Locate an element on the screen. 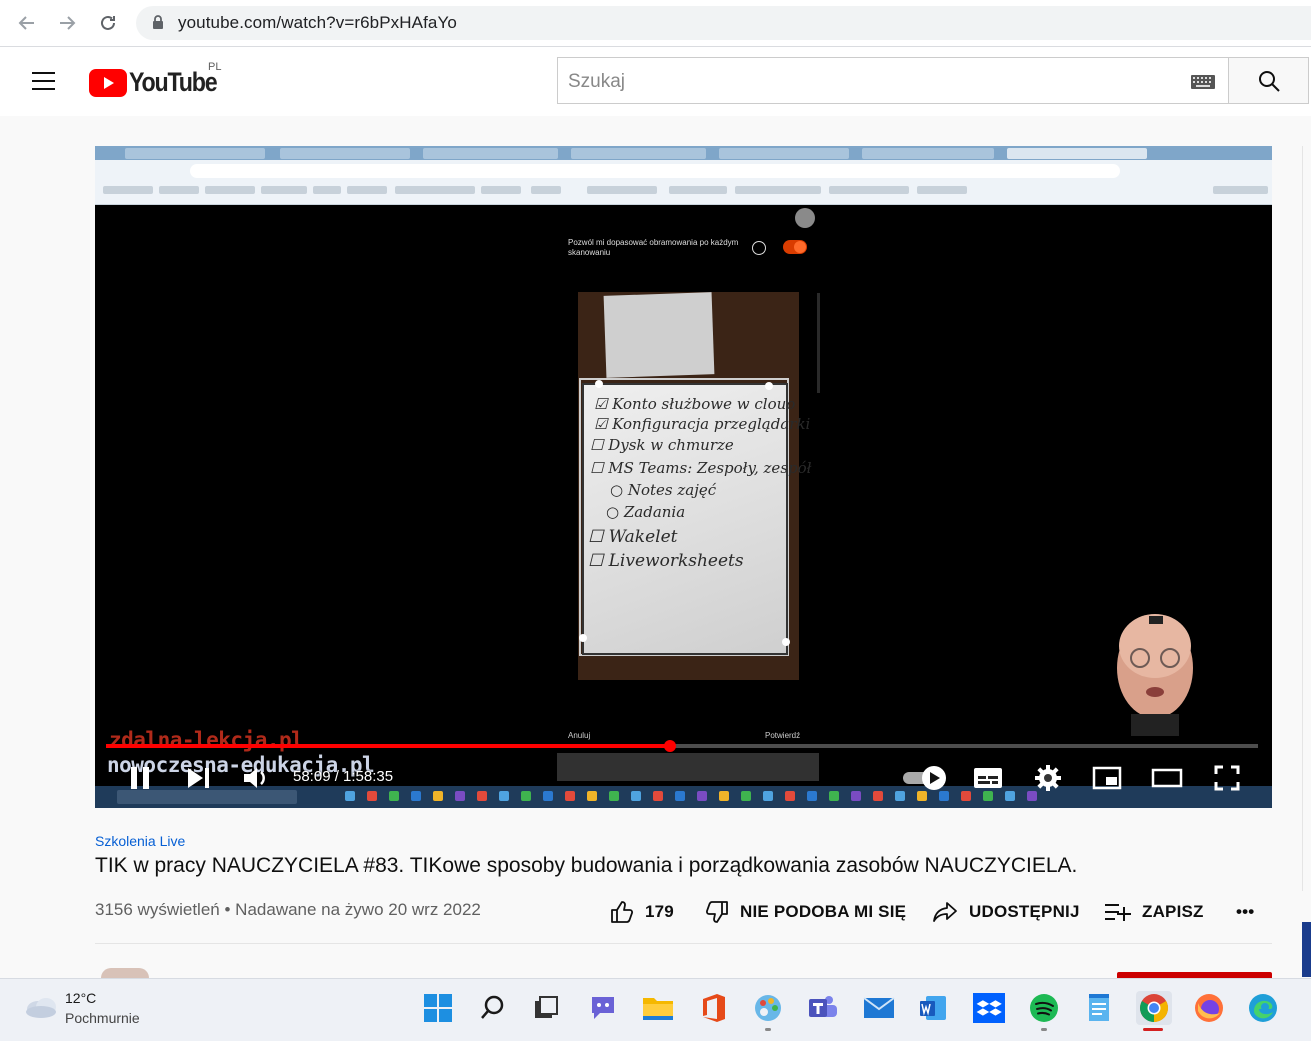 The height and width of the screenshot is (1041, 1311). running-indicator is located at coordinates (768, 1029).